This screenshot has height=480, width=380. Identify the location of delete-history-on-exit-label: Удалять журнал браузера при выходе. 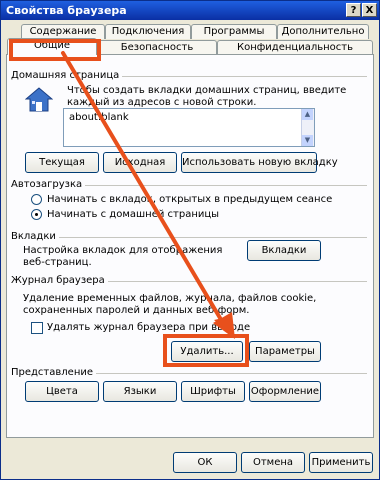
(149, 327).